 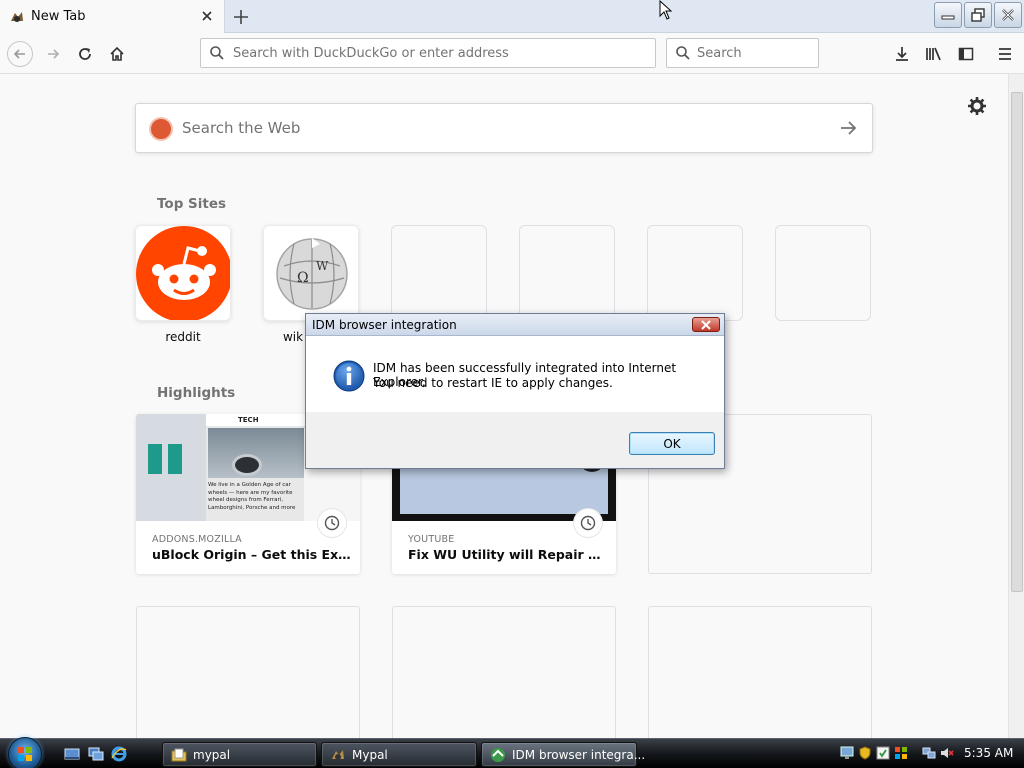 I want to click on reload-icon, so click(x=85, y=54).